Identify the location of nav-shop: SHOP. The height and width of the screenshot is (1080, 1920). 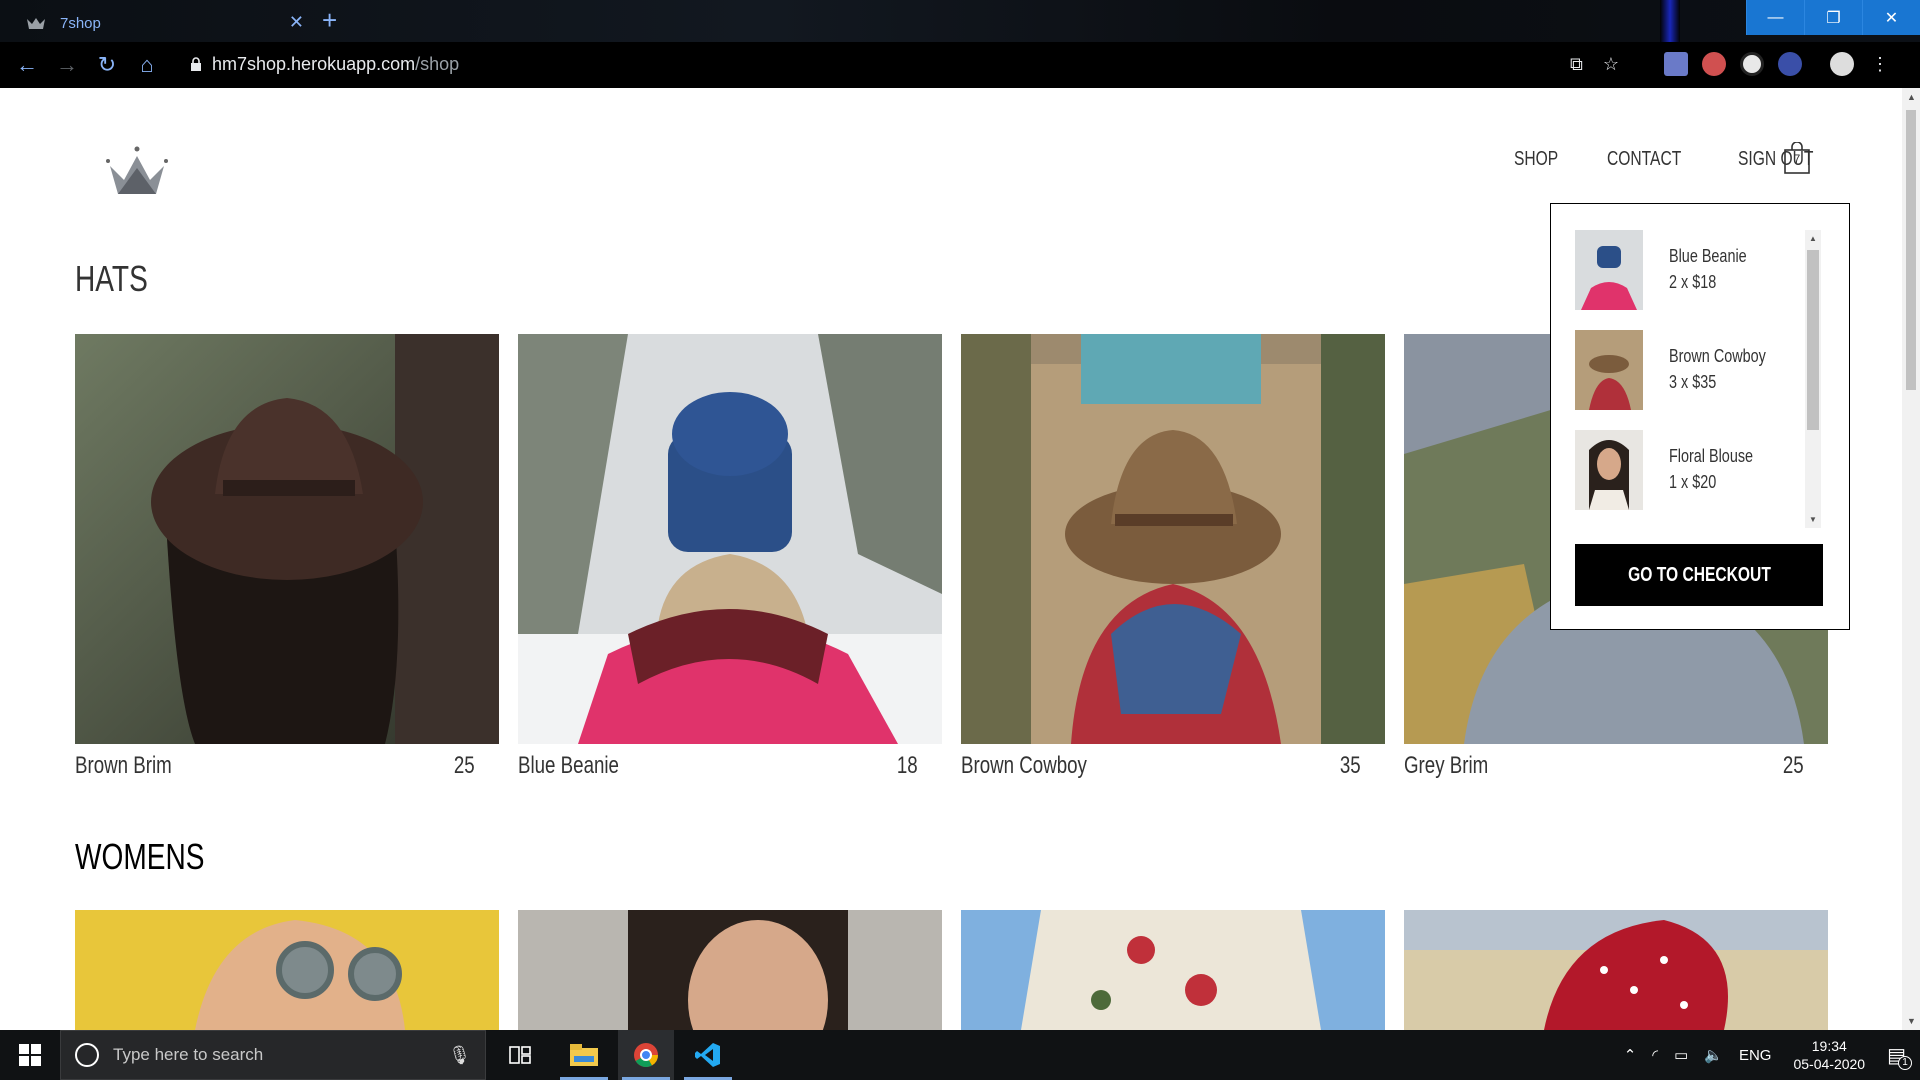
(1536, 159).